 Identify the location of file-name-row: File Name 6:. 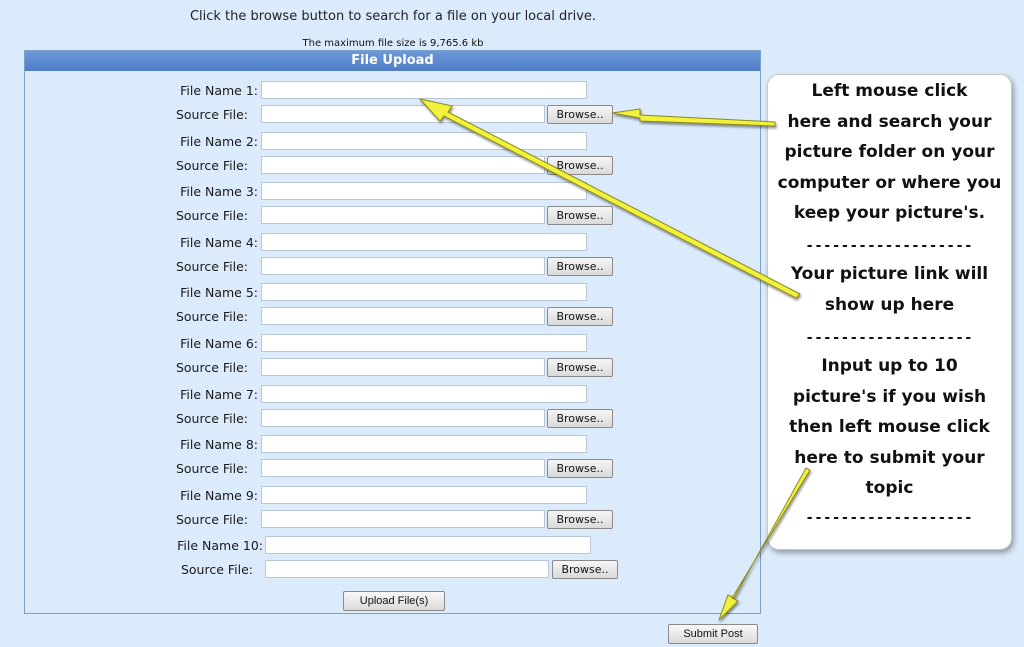
(392, 344).